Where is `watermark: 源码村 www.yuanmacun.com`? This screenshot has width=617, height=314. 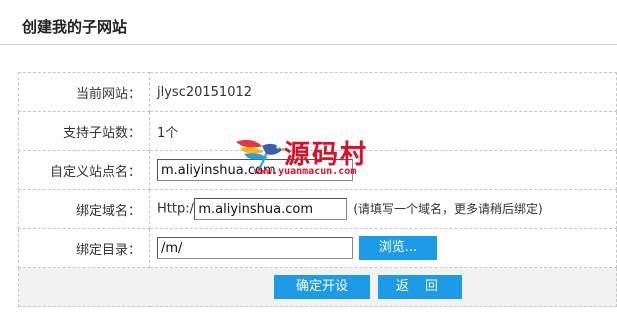
watermark: 源码村 www.yuanmacun.com is located at coordinates (312, 156).